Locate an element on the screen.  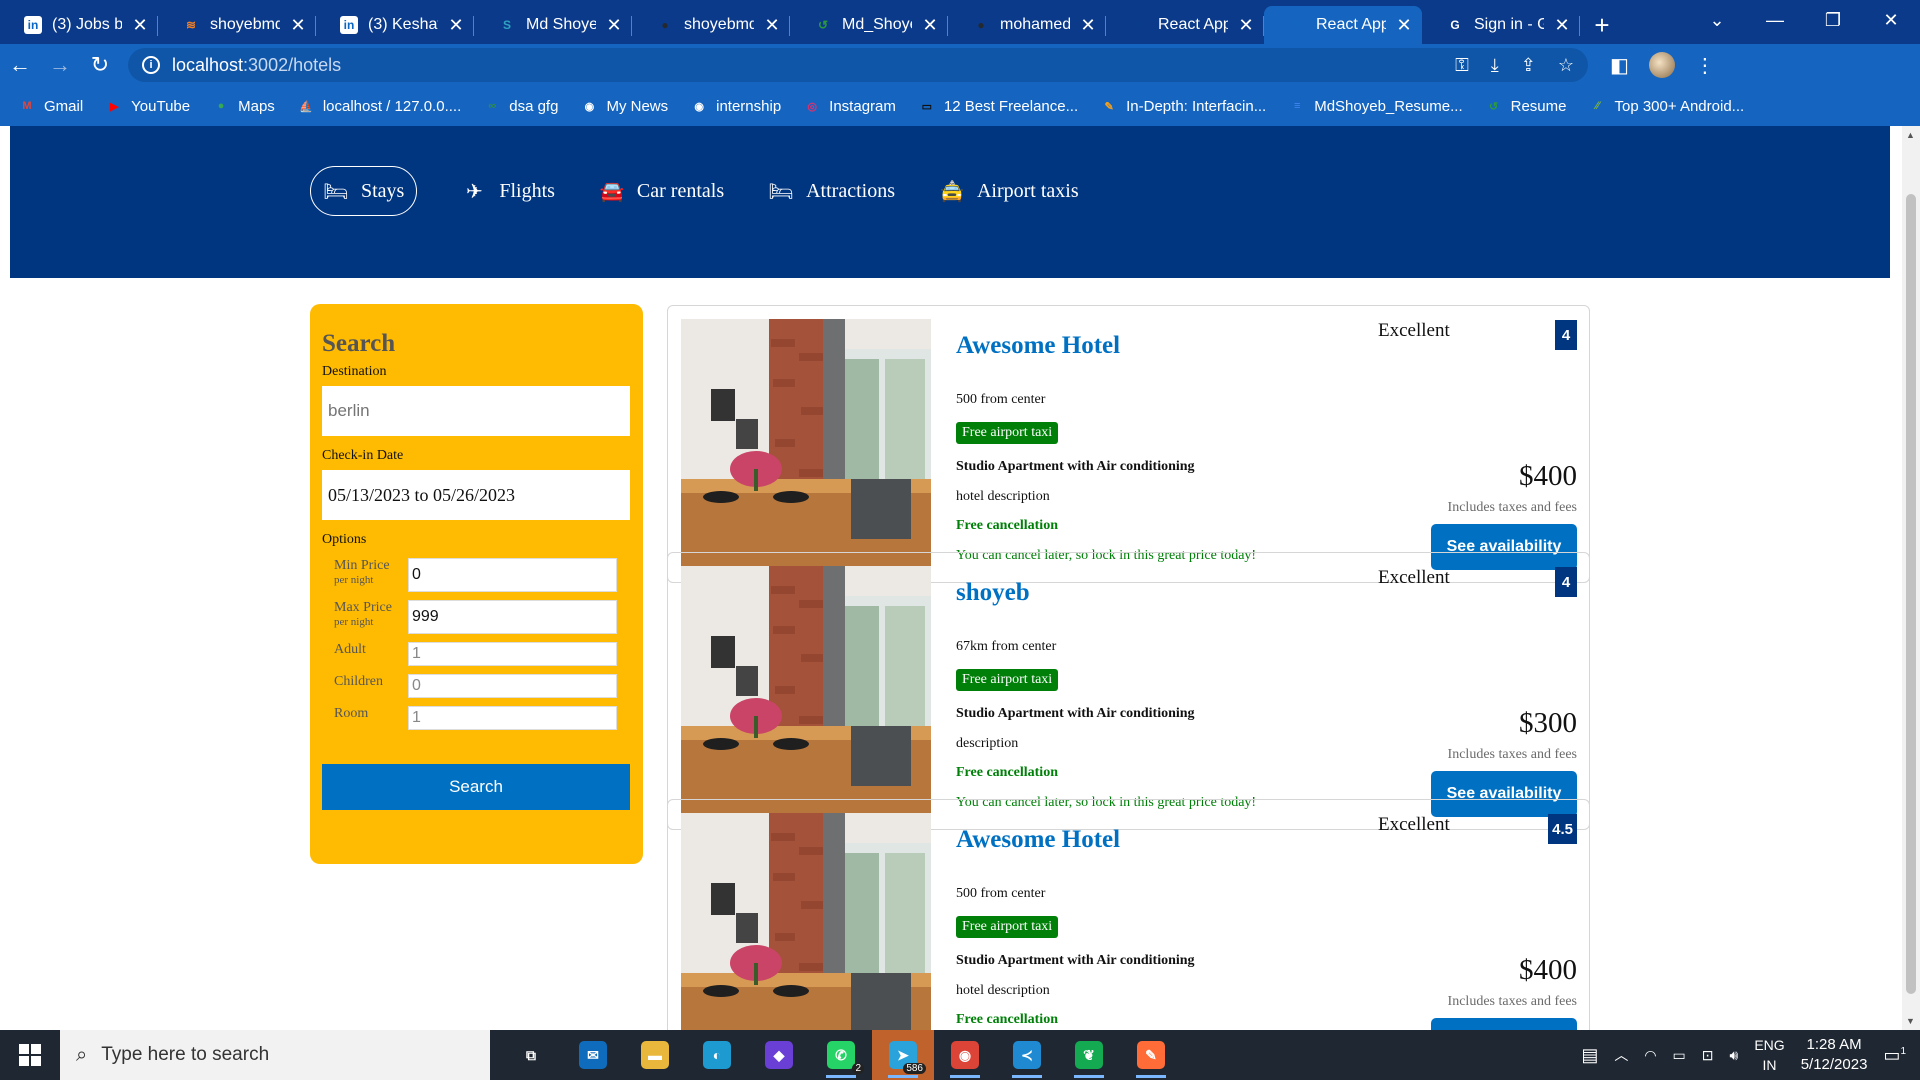
bookmark-item: ◉ My News is located at coordinates (624, 106).